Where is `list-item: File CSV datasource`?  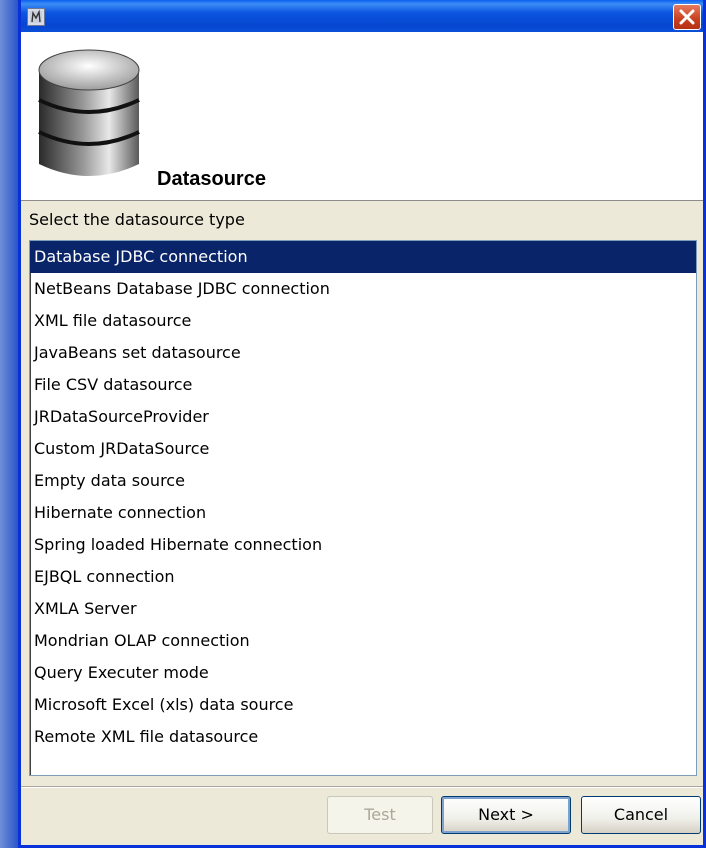 list-item: File CSV datasource is located at coordinates (363, 385).